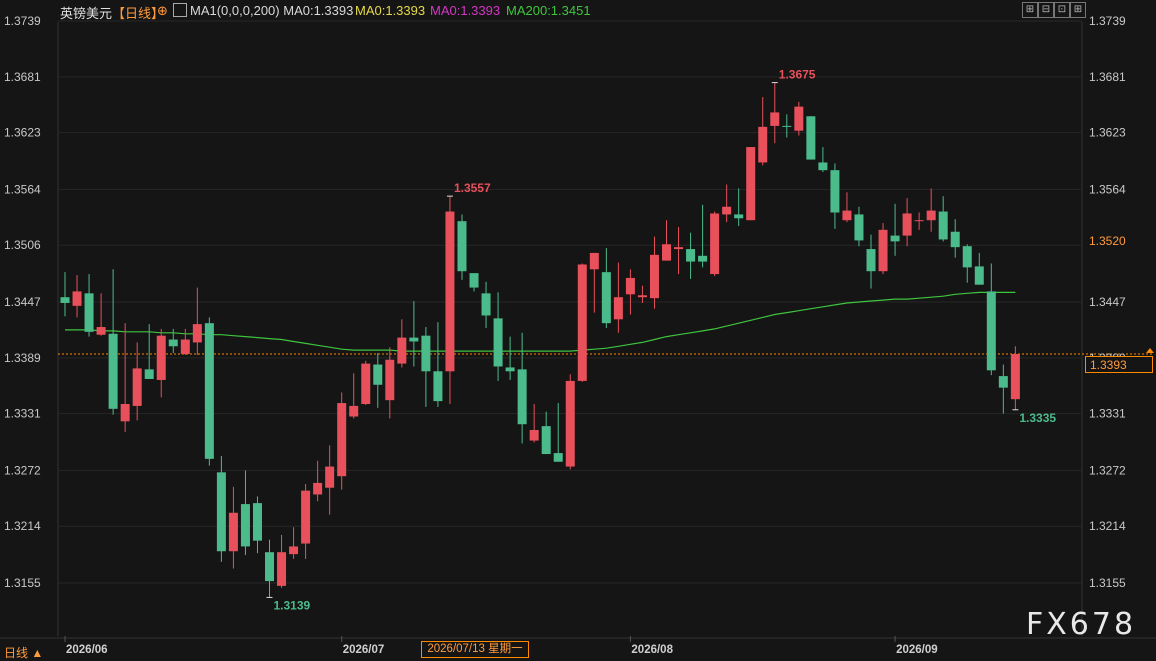 This screenshot has width=1156, height=661. Describe the element at coordinates (1107, 77) in the screenshot. I see `y-tick-label-right: 1.3681` at that location.